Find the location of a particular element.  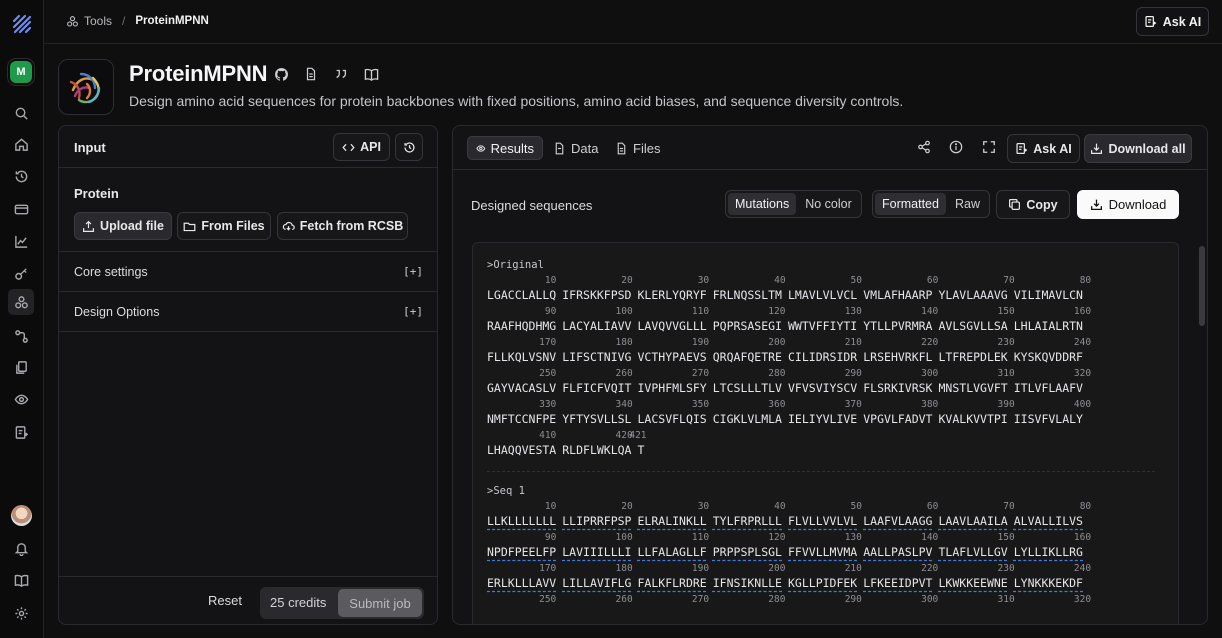

fullscreen-icon is located at coordinates (989, 147).